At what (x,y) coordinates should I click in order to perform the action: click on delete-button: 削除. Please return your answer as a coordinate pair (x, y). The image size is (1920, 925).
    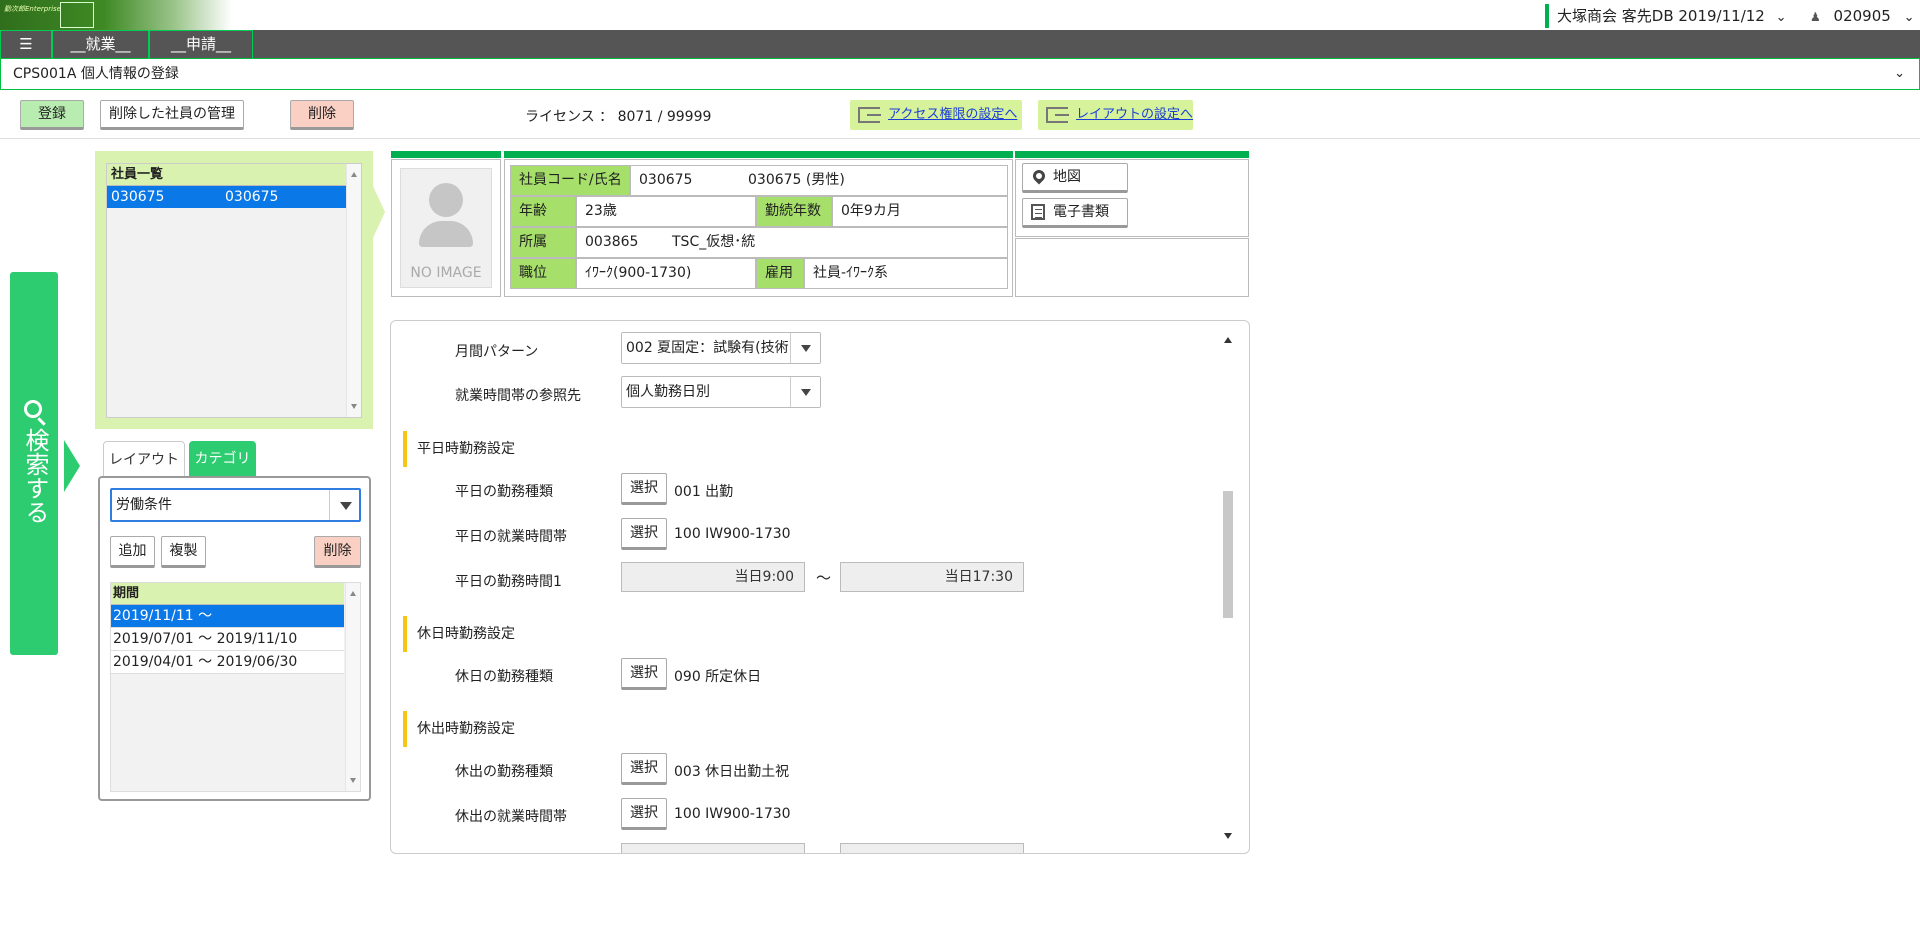
    Looking at the image, I should click on (322, 115).